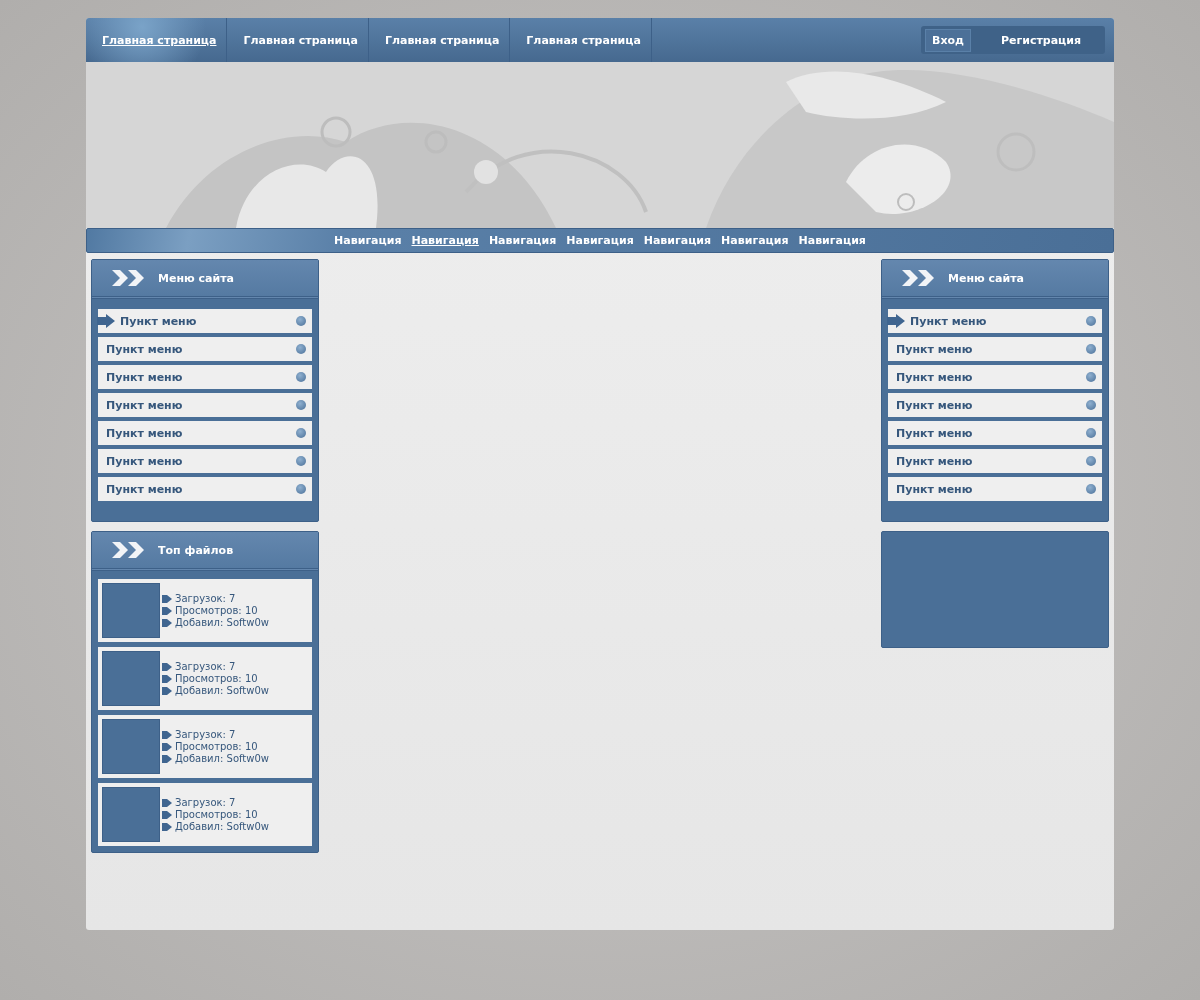 Image resolution: width=1200 pixels, height=1000 pixels. Describe the element at coordinates (196, 550) in the screenshot. I see `panel-title: Топ файлов` at that location.